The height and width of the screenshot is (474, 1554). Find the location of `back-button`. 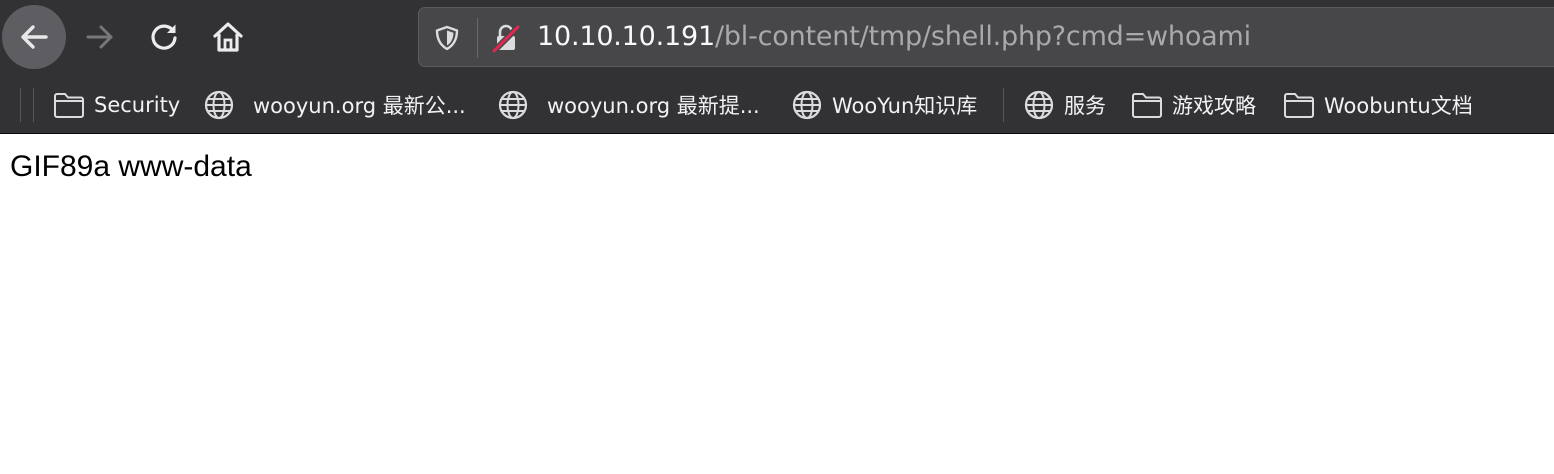

back-button is located at coordinates (34, 37).